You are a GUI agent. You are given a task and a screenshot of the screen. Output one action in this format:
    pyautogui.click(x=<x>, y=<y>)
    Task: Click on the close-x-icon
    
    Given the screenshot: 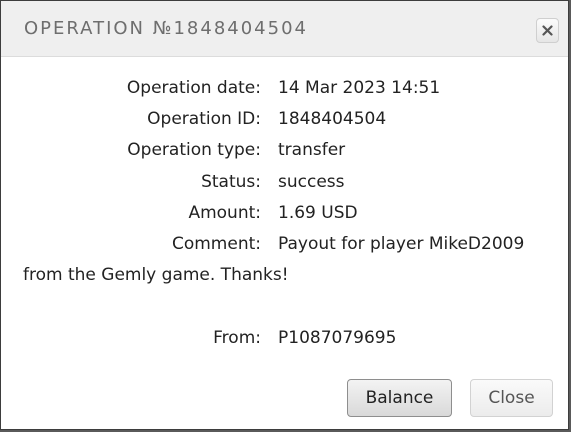 What is the action you would take?
    pyautogui.click(x=547, y=30)
    